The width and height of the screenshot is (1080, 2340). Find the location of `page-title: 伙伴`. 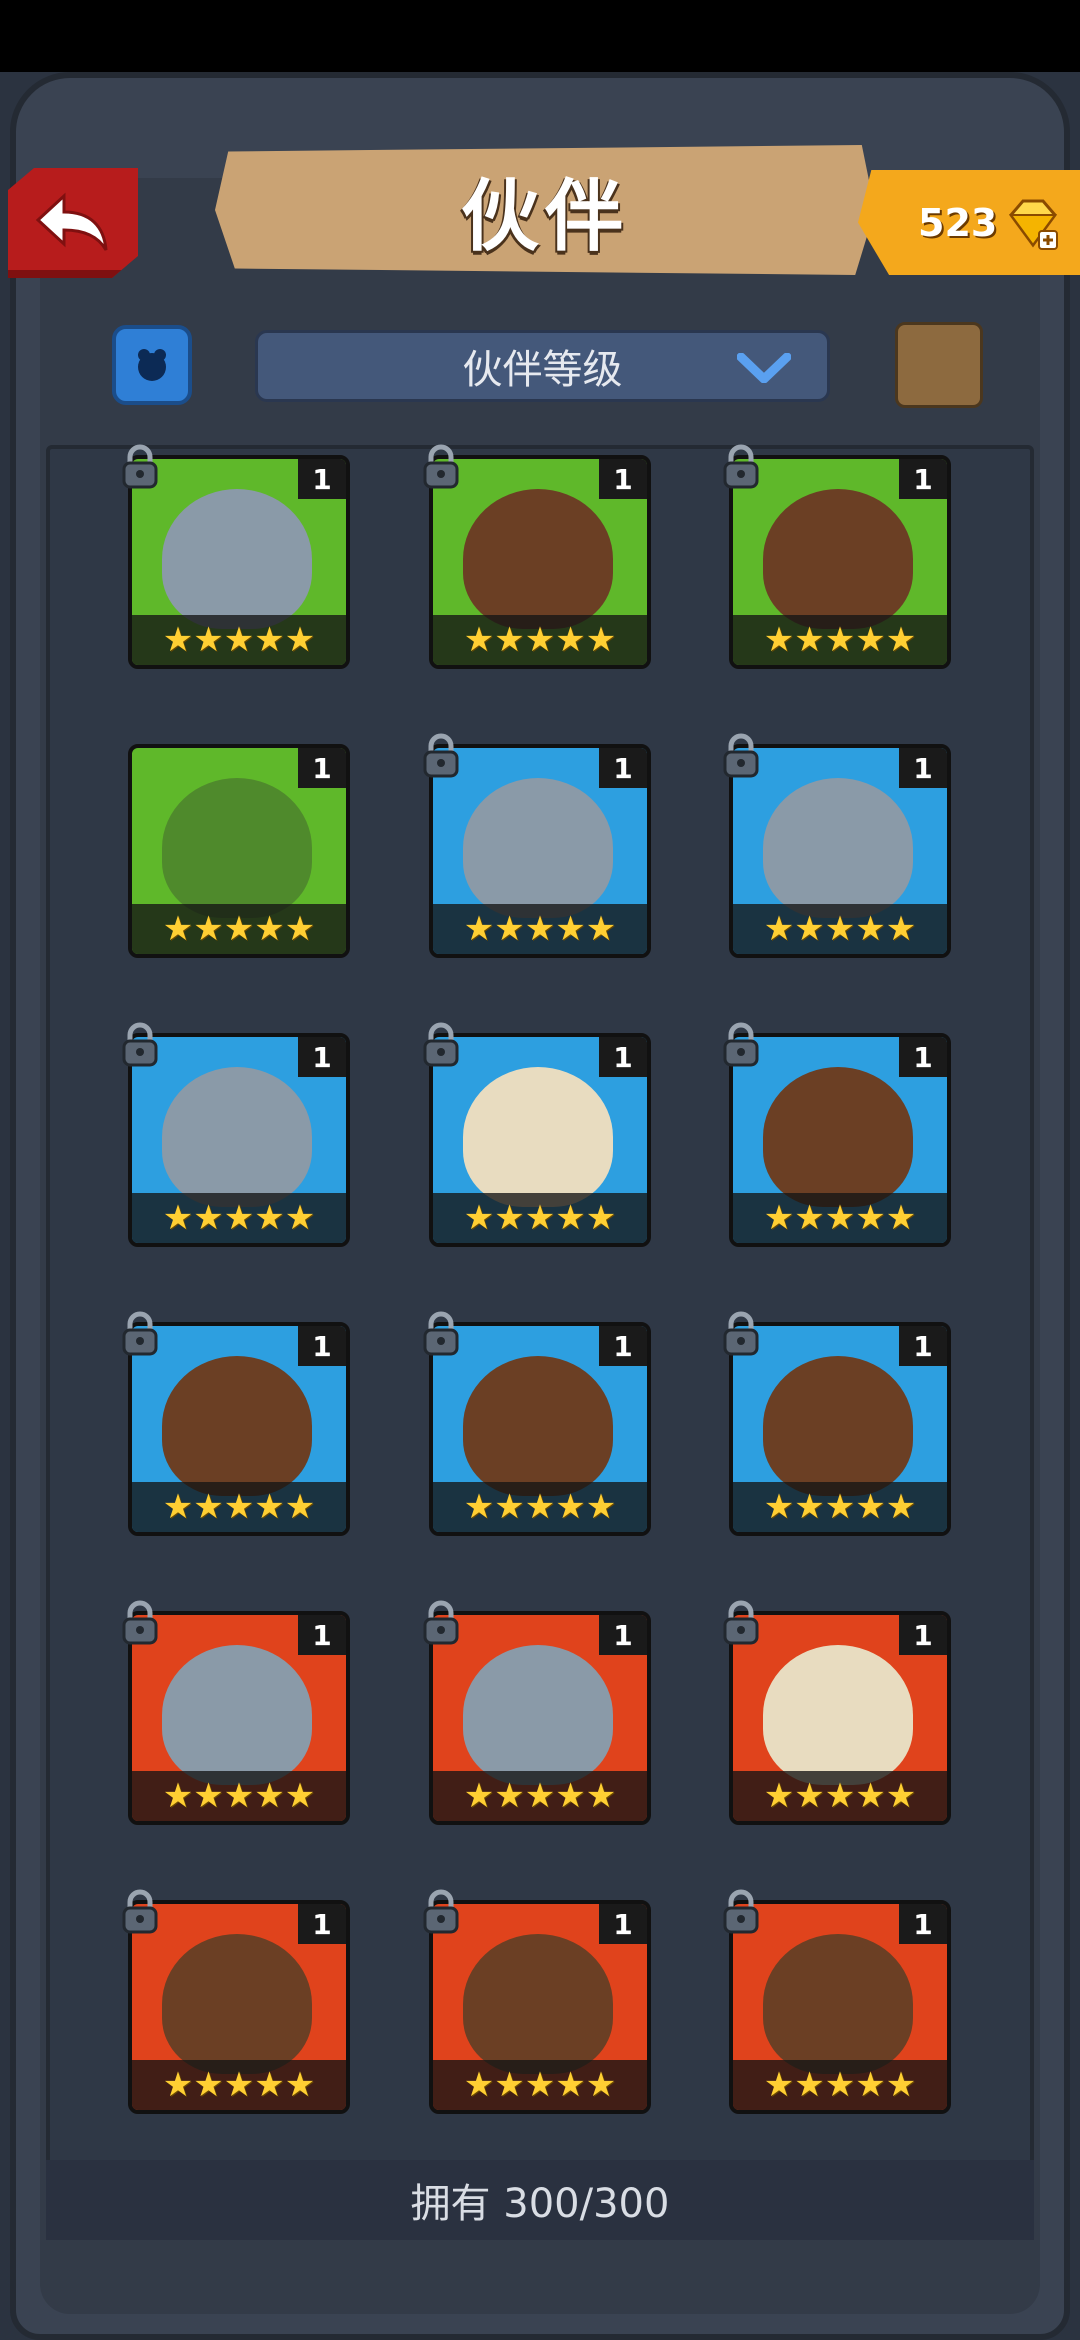

page-title: 伙伴 is located at coordinates (544, 217).